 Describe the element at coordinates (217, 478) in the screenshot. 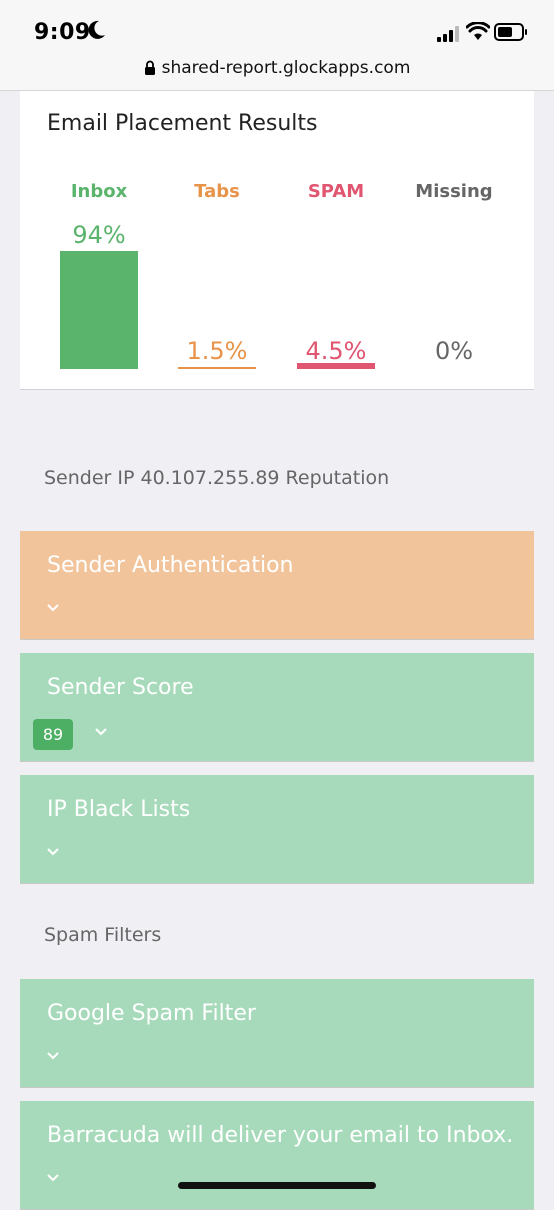

I see `reputation-heading: Sender IP 40.107.255.89 Reputation` at that location.